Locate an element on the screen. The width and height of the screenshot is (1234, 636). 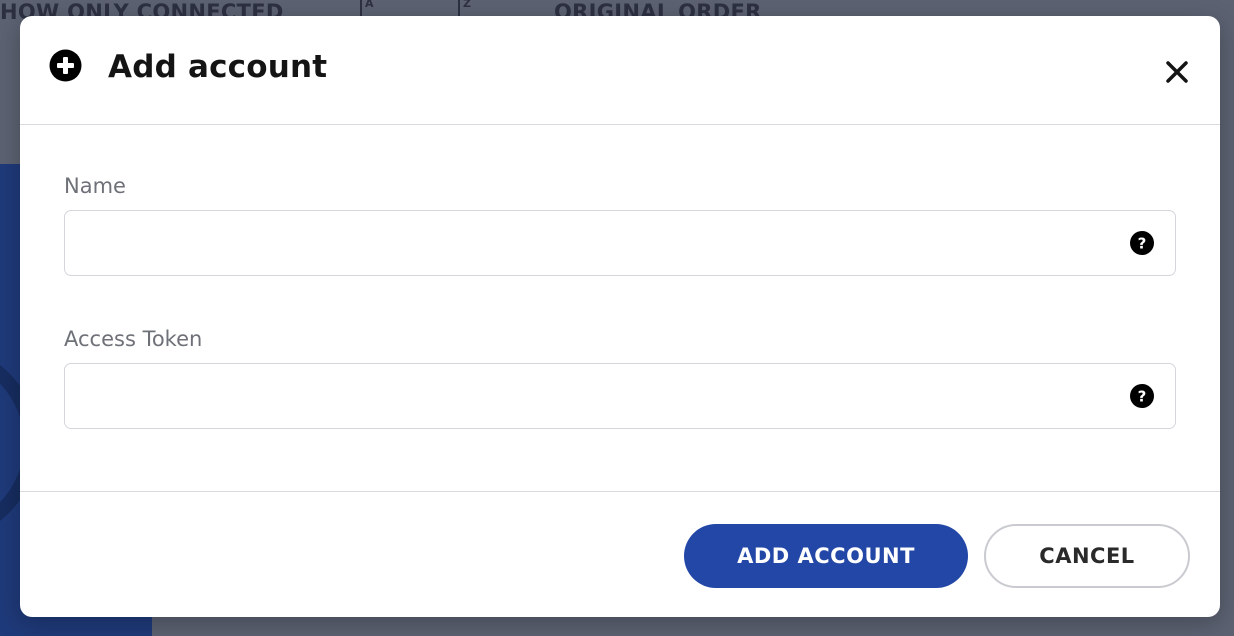
access-token-field: ? is located at coordinates (620, 396).